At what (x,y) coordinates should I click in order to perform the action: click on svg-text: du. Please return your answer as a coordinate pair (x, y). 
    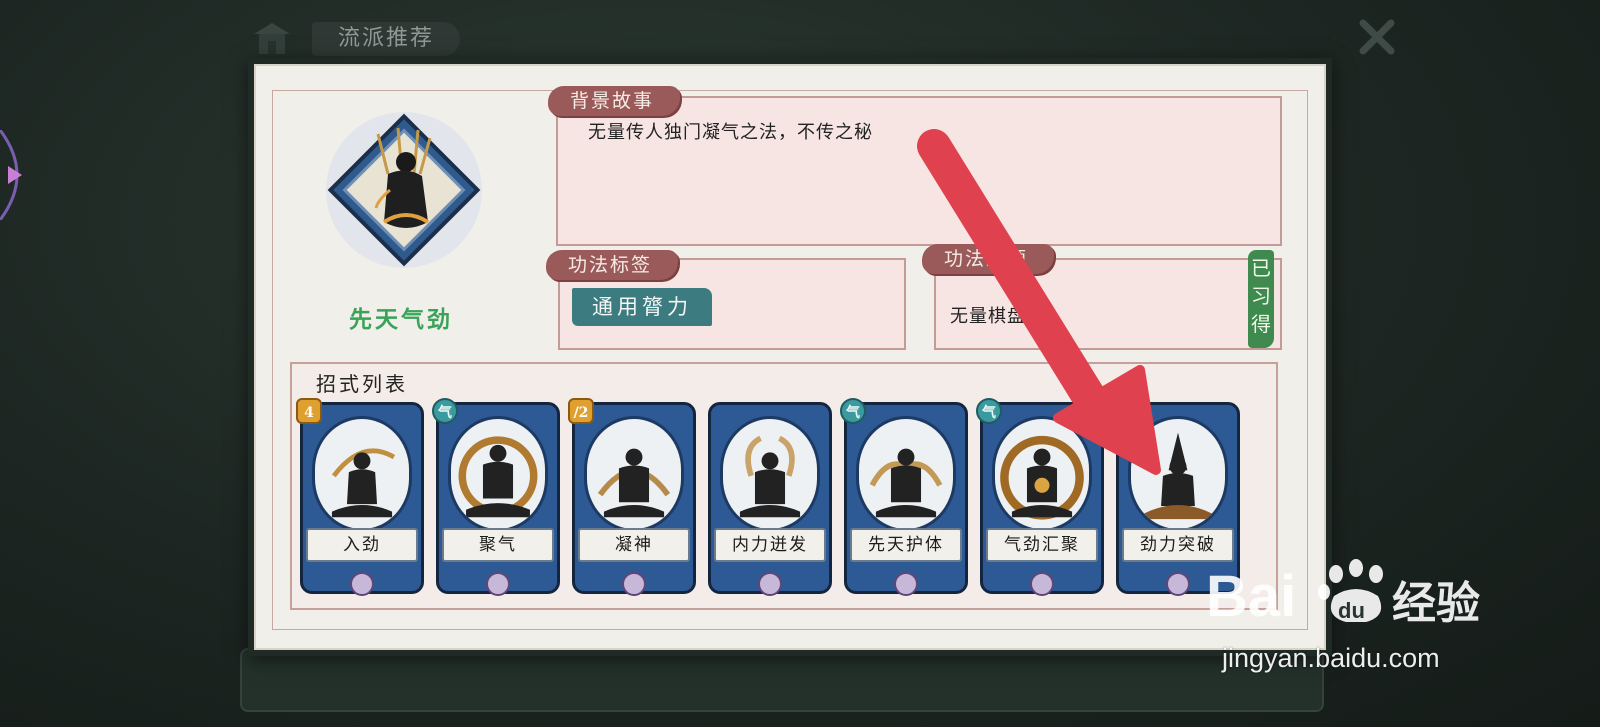
    Looking at the image, I should click on (1351, 610).